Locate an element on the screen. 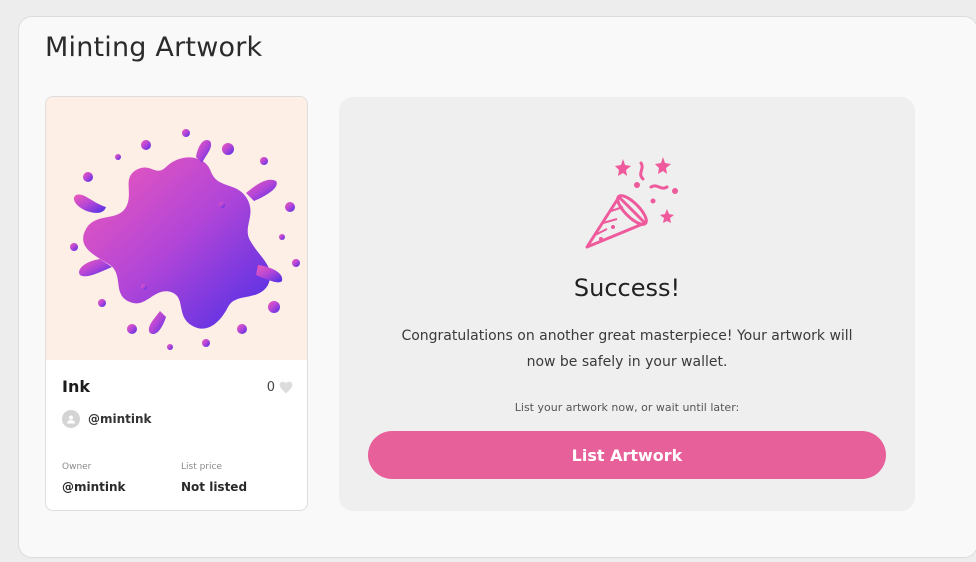 The image size is (976, 562). owner-value: @mintink is located at coordinates (94, 487).